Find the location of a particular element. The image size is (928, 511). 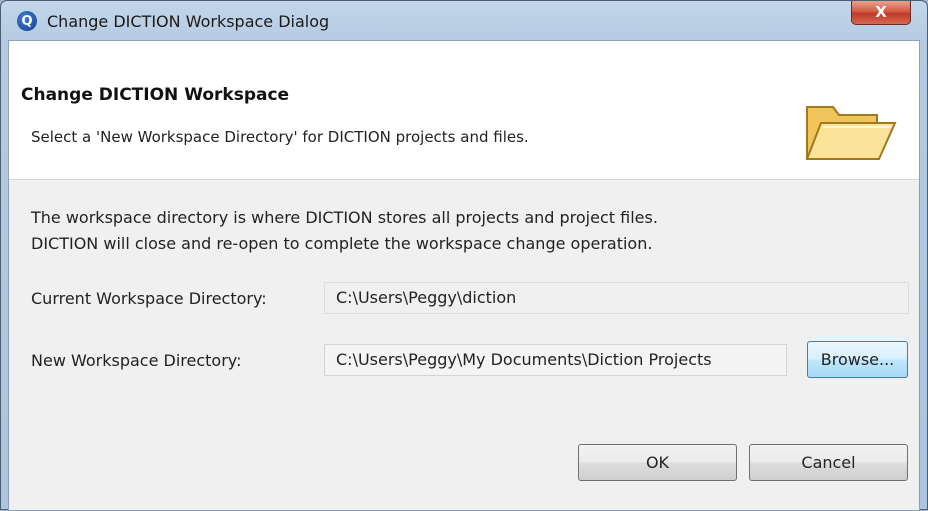

title-bar: Q Change DICTION Workspace Dialog X is located at coordinates (464, 18).